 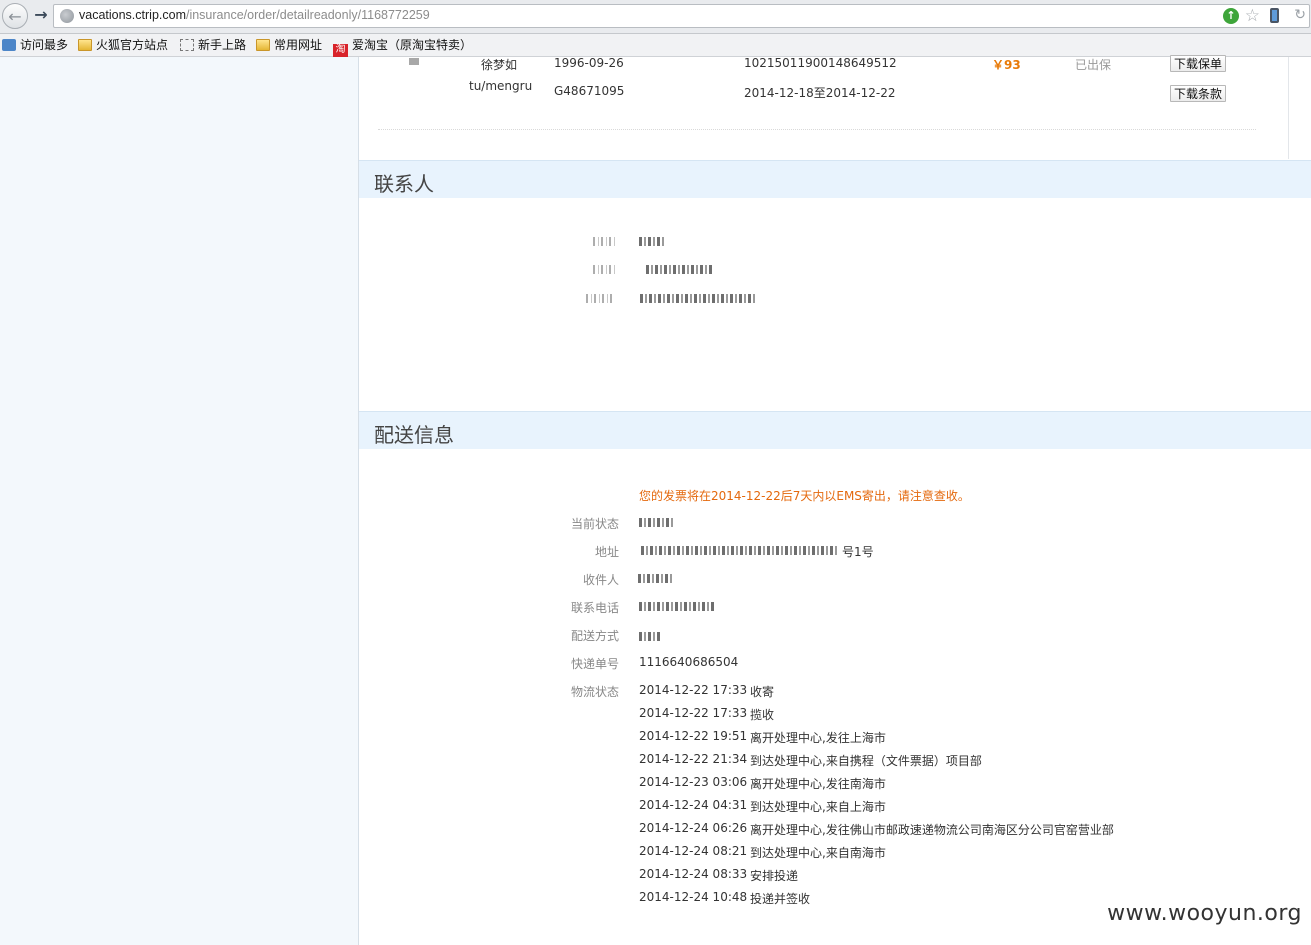 What do you see at coordinates (44, 45) in the screenshot?
I see `bookmark-label: 访问最多` at bounding box center [44, 45].